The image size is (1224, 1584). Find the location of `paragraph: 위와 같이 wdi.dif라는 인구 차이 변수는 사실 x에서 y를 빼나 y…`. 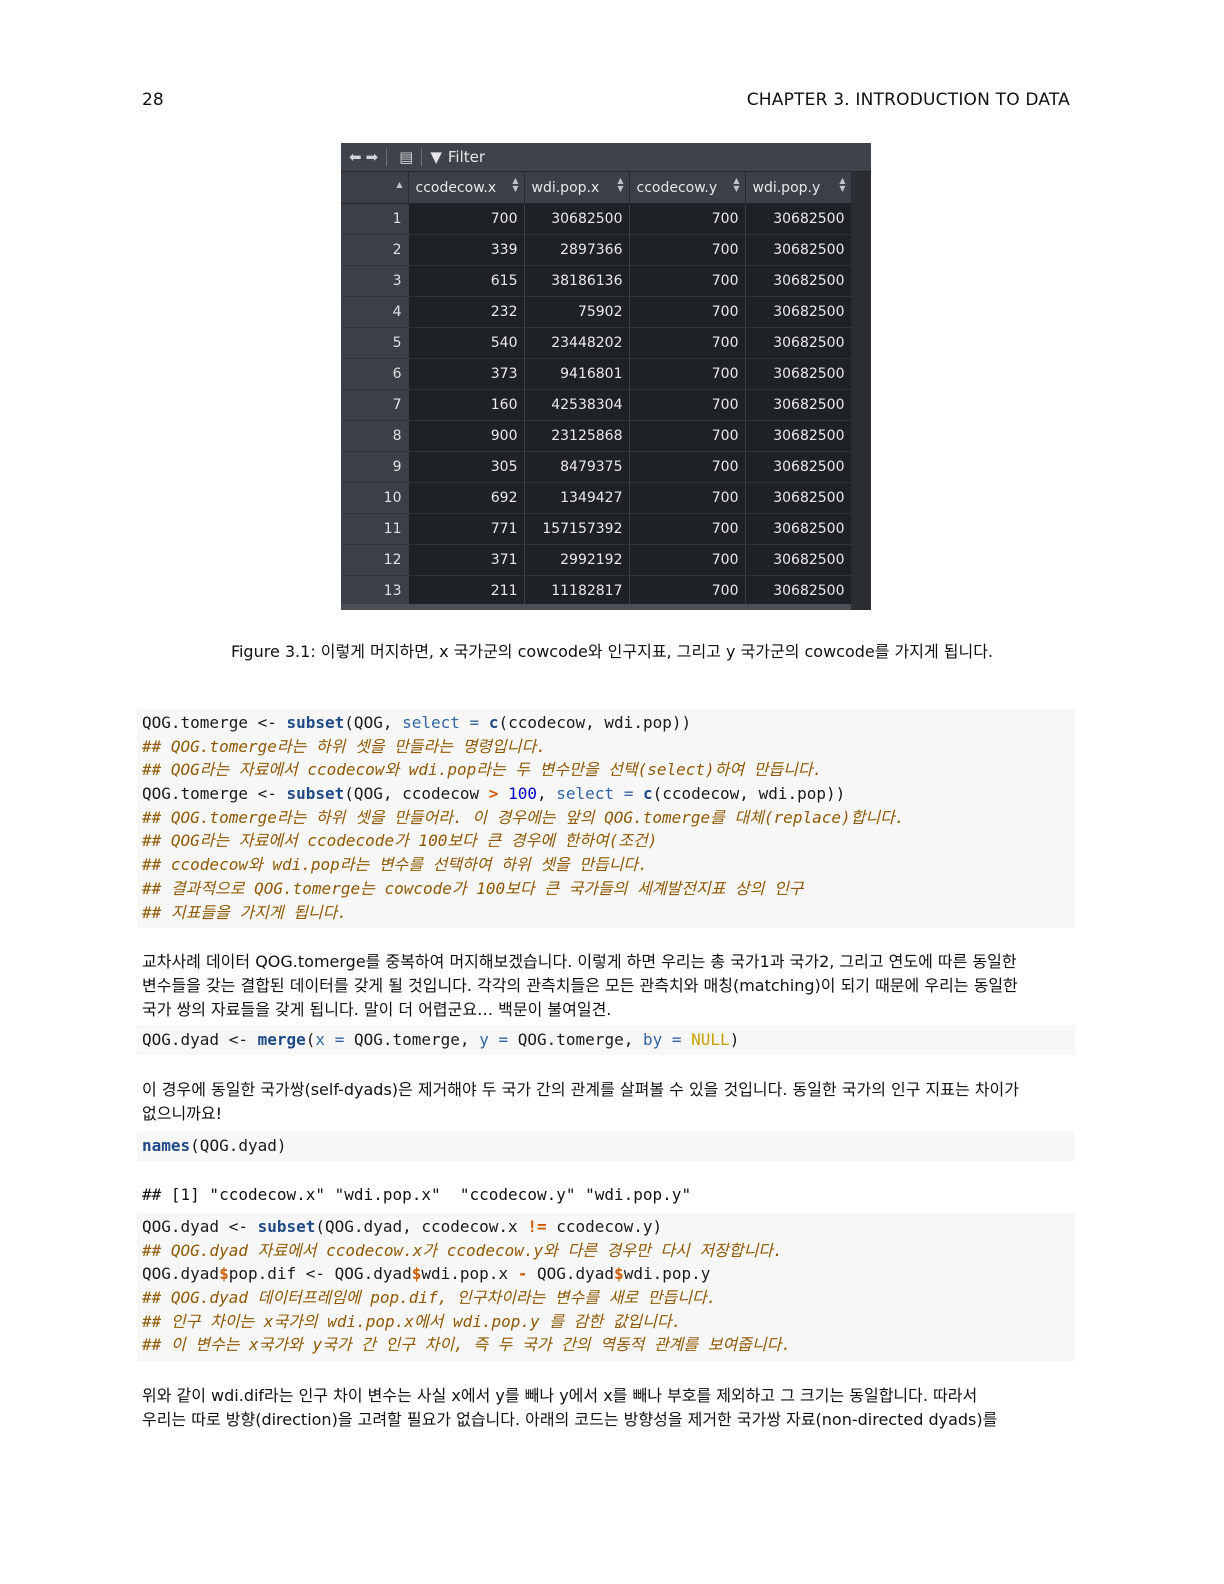

paragraph: 위와 같이 wdi.dif라는 인구 차이 변수는 사실 x에서 y를 빼나 y… is located at coordinates (606, 1408).